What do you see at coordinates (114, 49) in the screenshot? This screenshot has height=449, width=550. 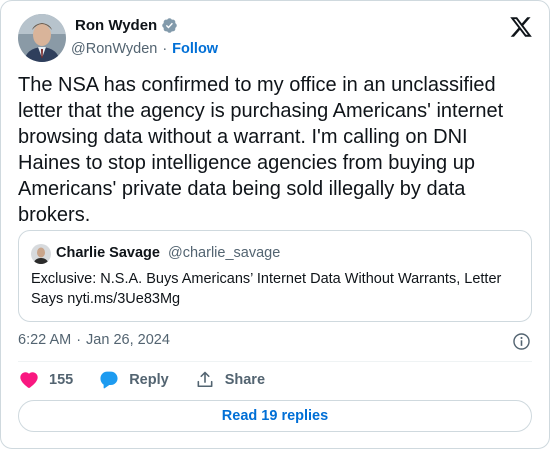 I see `author-handle: @RonWyden` at bounding box center [114, 49].